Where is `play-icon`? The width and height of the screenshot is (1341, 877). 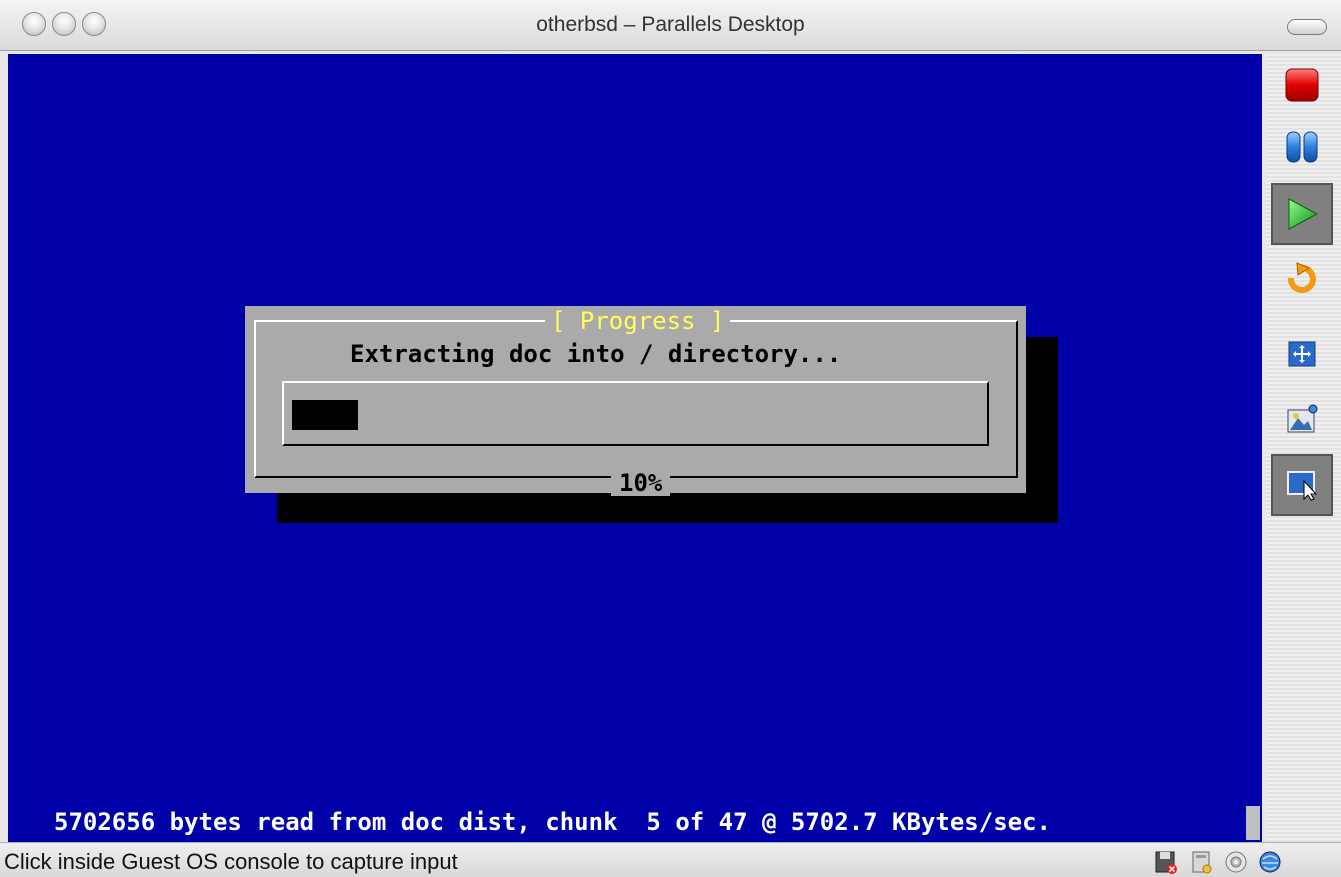 play-icon is located at coordinates (1303, 214).